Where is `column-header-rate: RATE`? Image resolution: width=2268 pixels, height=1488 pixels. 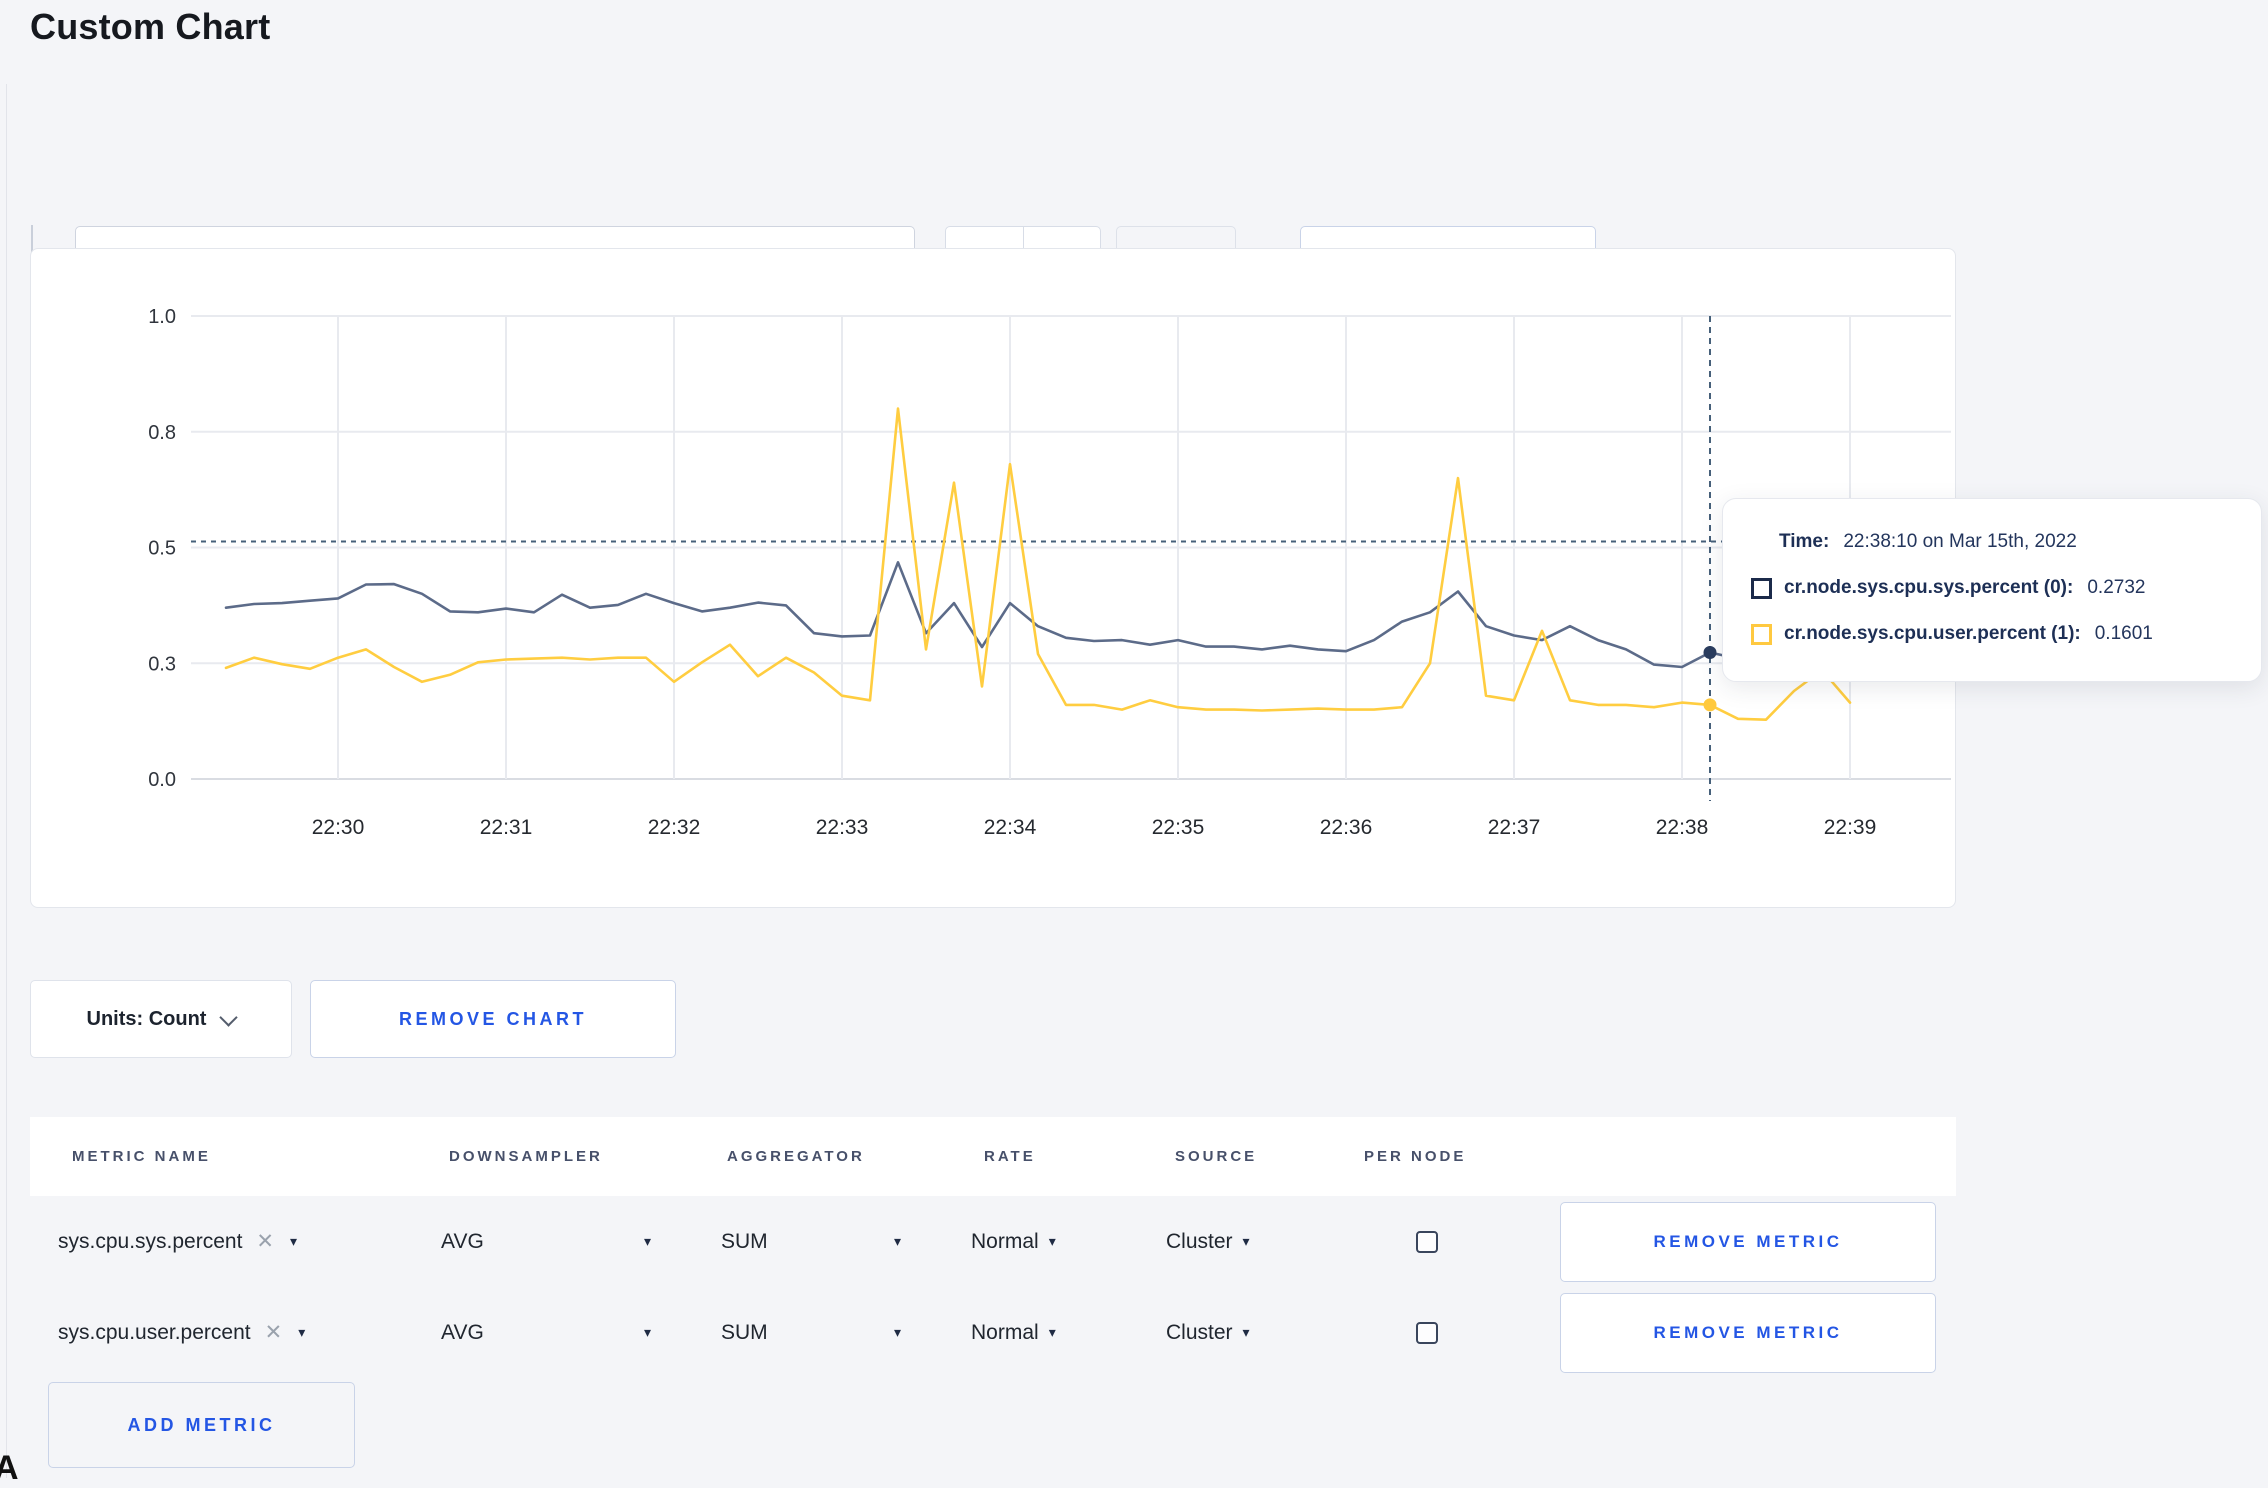
column-header-rate: RATE is located at coordinates (1010, 1156).